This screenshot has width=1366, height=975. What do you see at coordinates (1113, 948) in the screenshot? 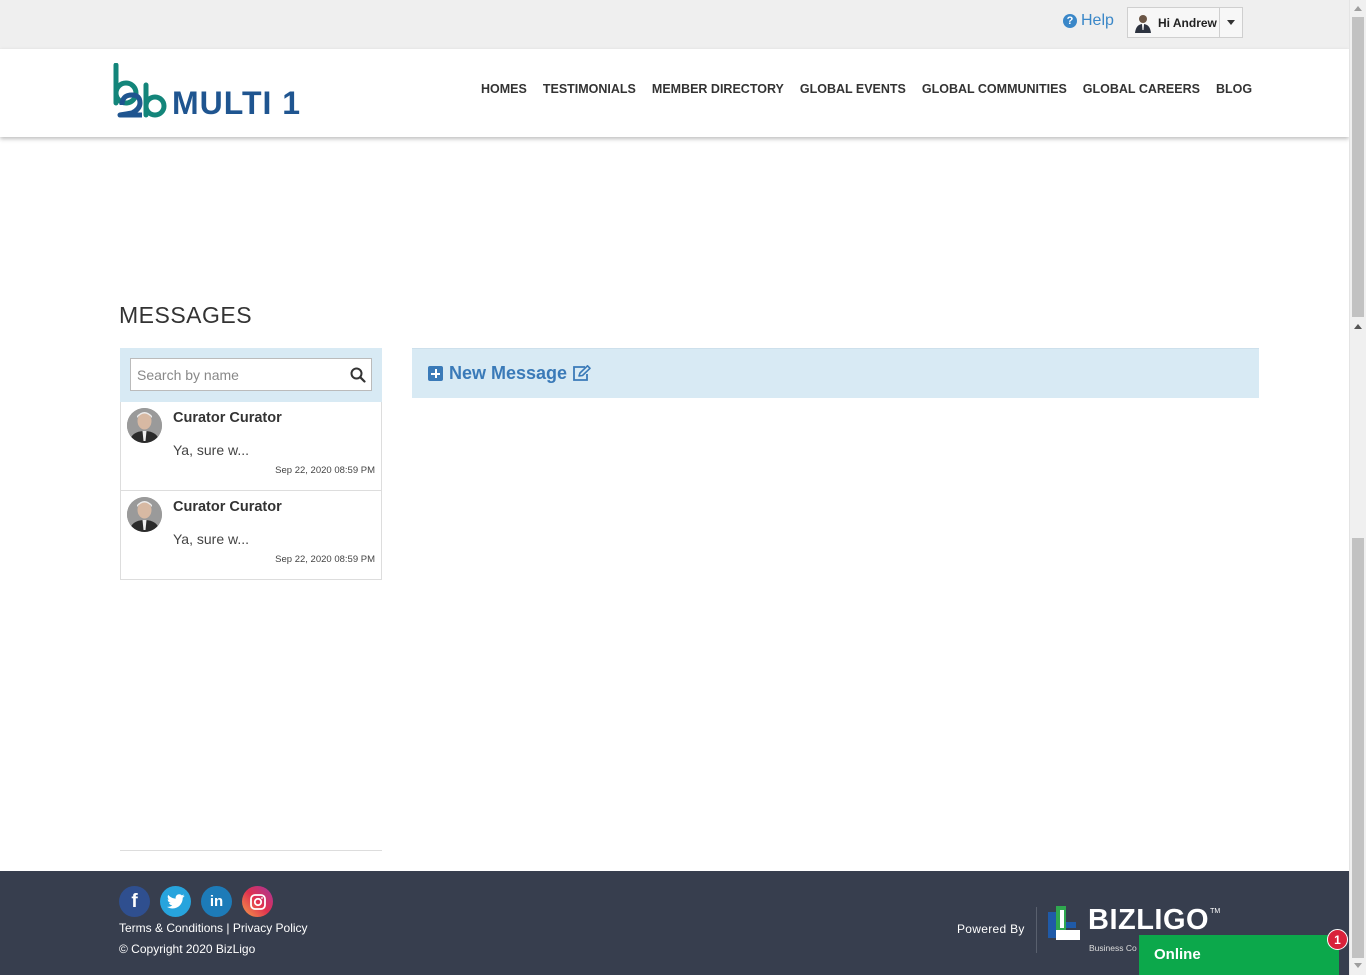
I see `bizligo-tagline: Business Co` at bounding box center [1113, 948].